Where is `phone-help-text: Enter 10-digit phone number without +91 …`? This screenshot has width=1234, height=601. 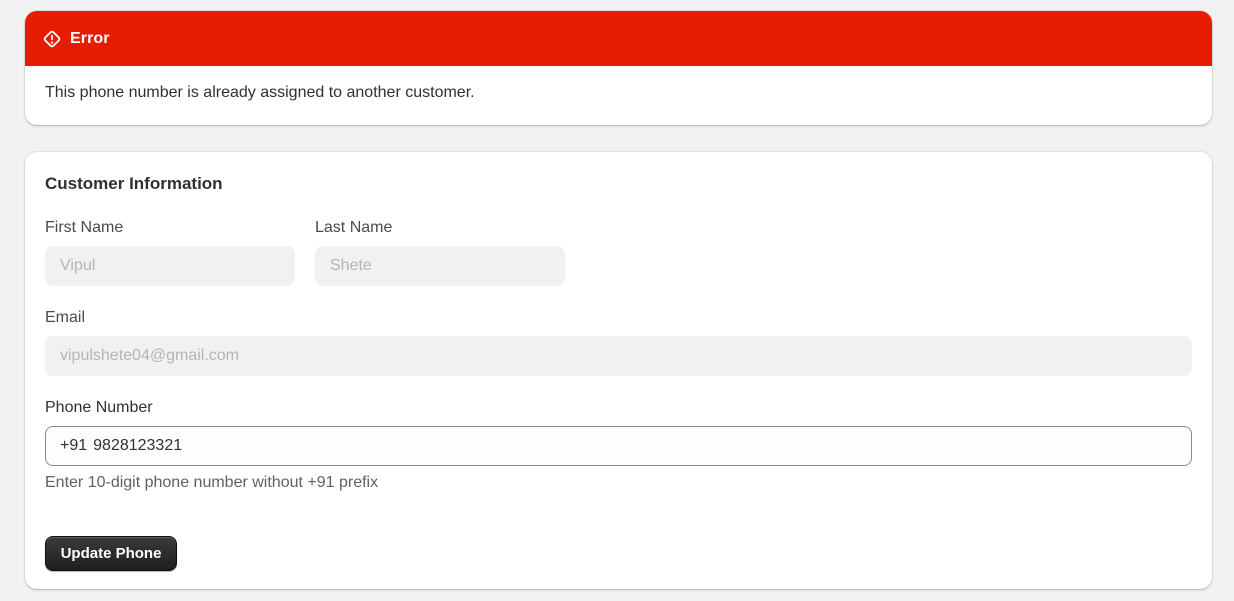
phone-help-text: Enter 10-digit phone number without +91 … is located at coordinates (212, 482).